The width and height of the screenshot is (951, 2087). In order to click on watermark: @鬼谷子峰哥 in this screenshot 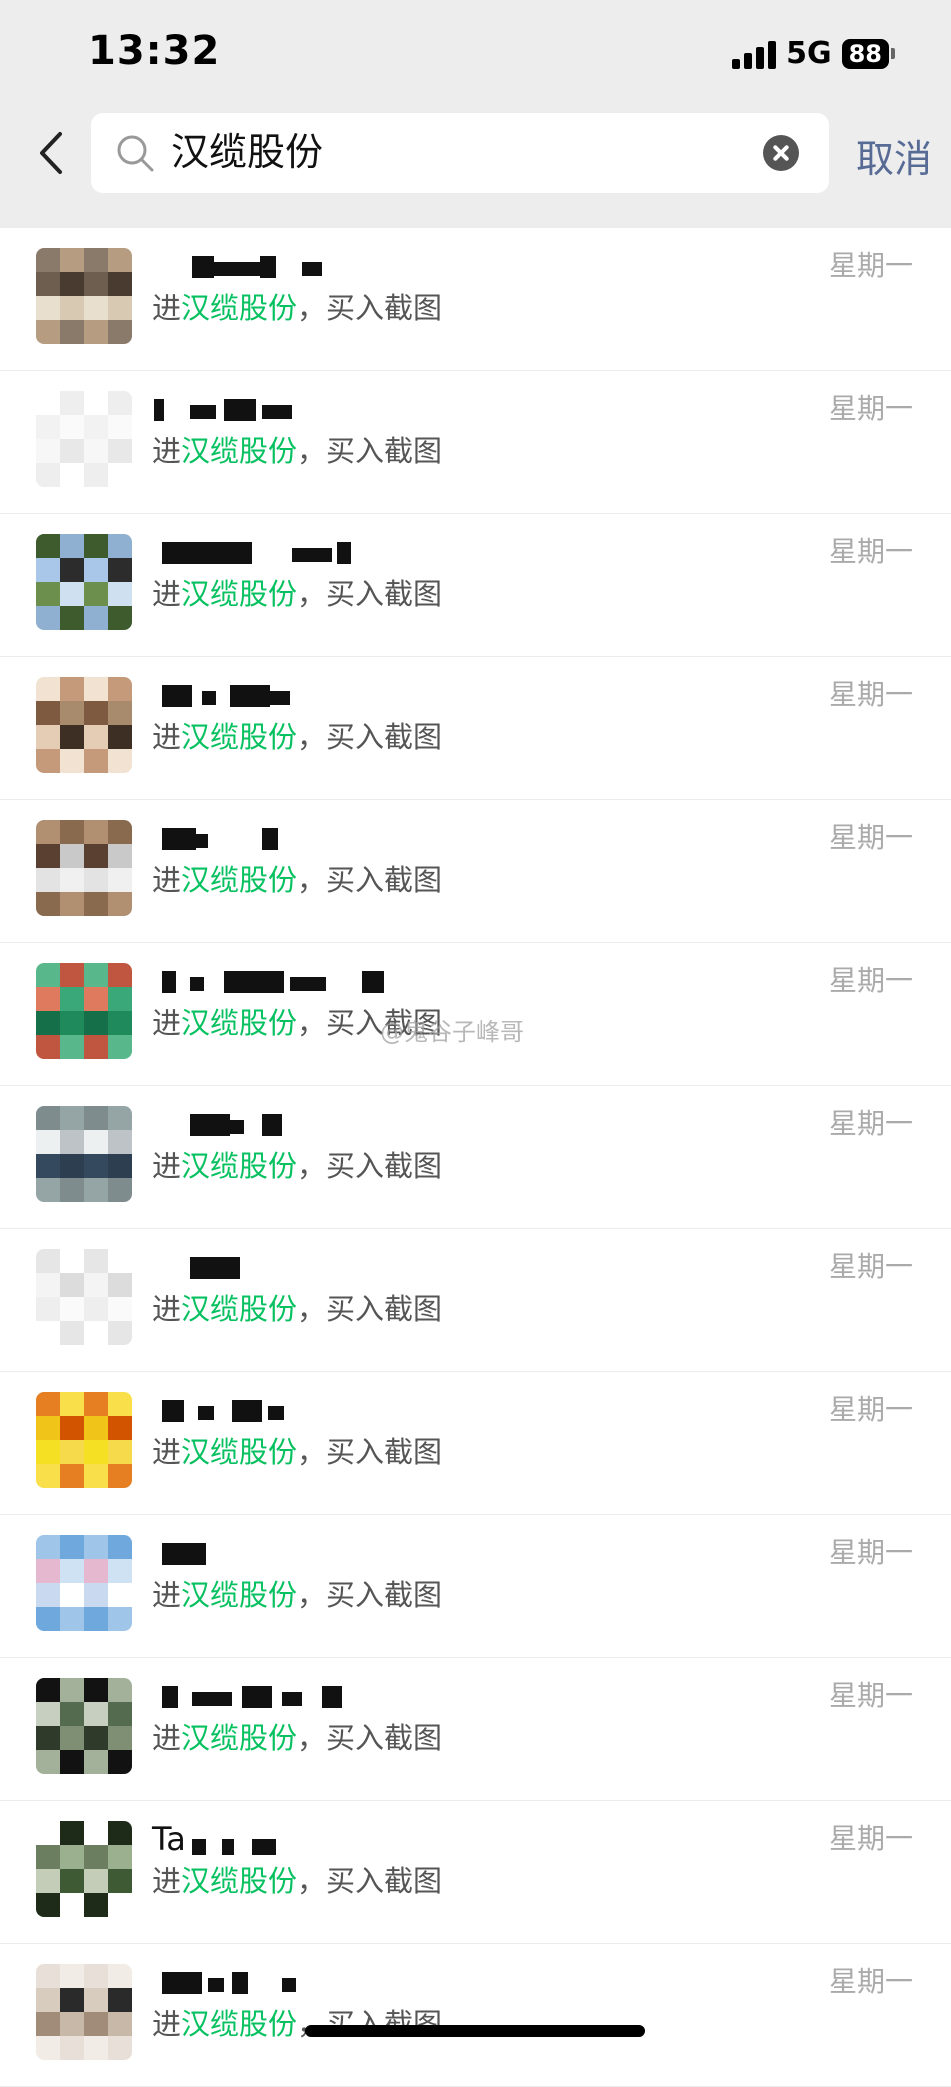, I will do `click(452, 1032)`.